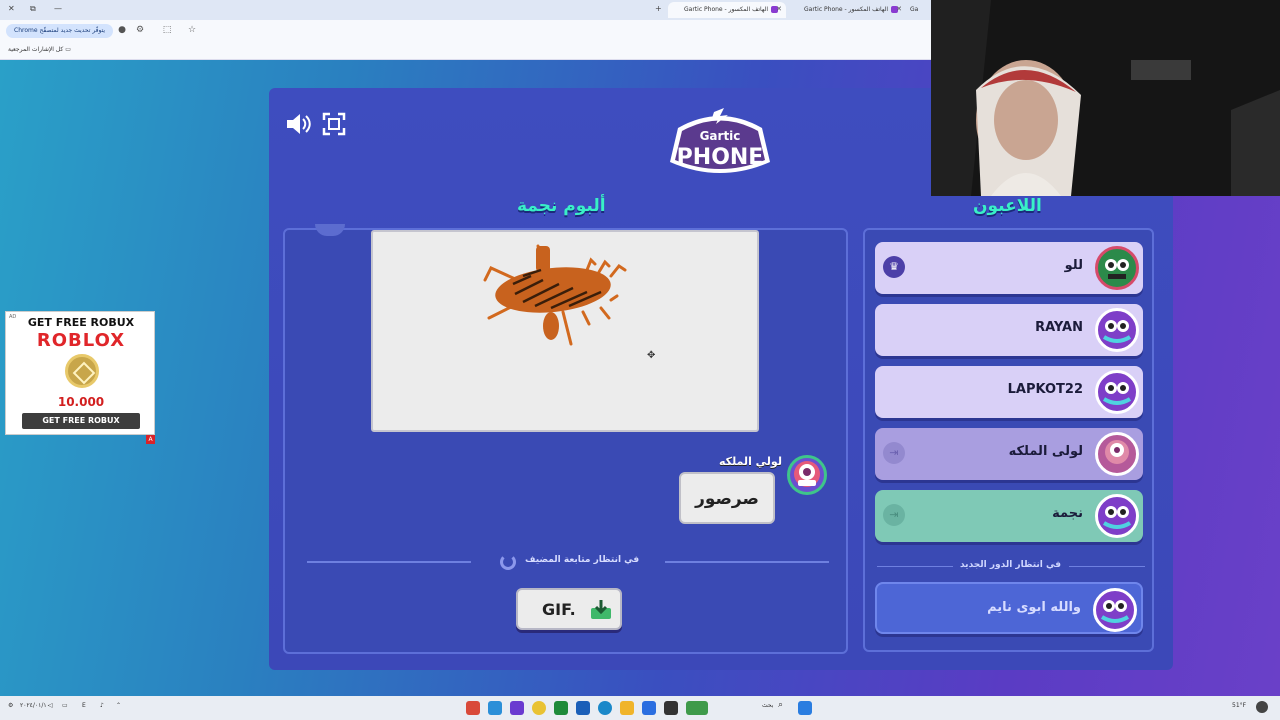 The width and height of the screenshot is (1280, 720). What do you see at coordinates (767, 705) in the screenshot?
I see `search-label: بحث` at bounding box center [767, 705].